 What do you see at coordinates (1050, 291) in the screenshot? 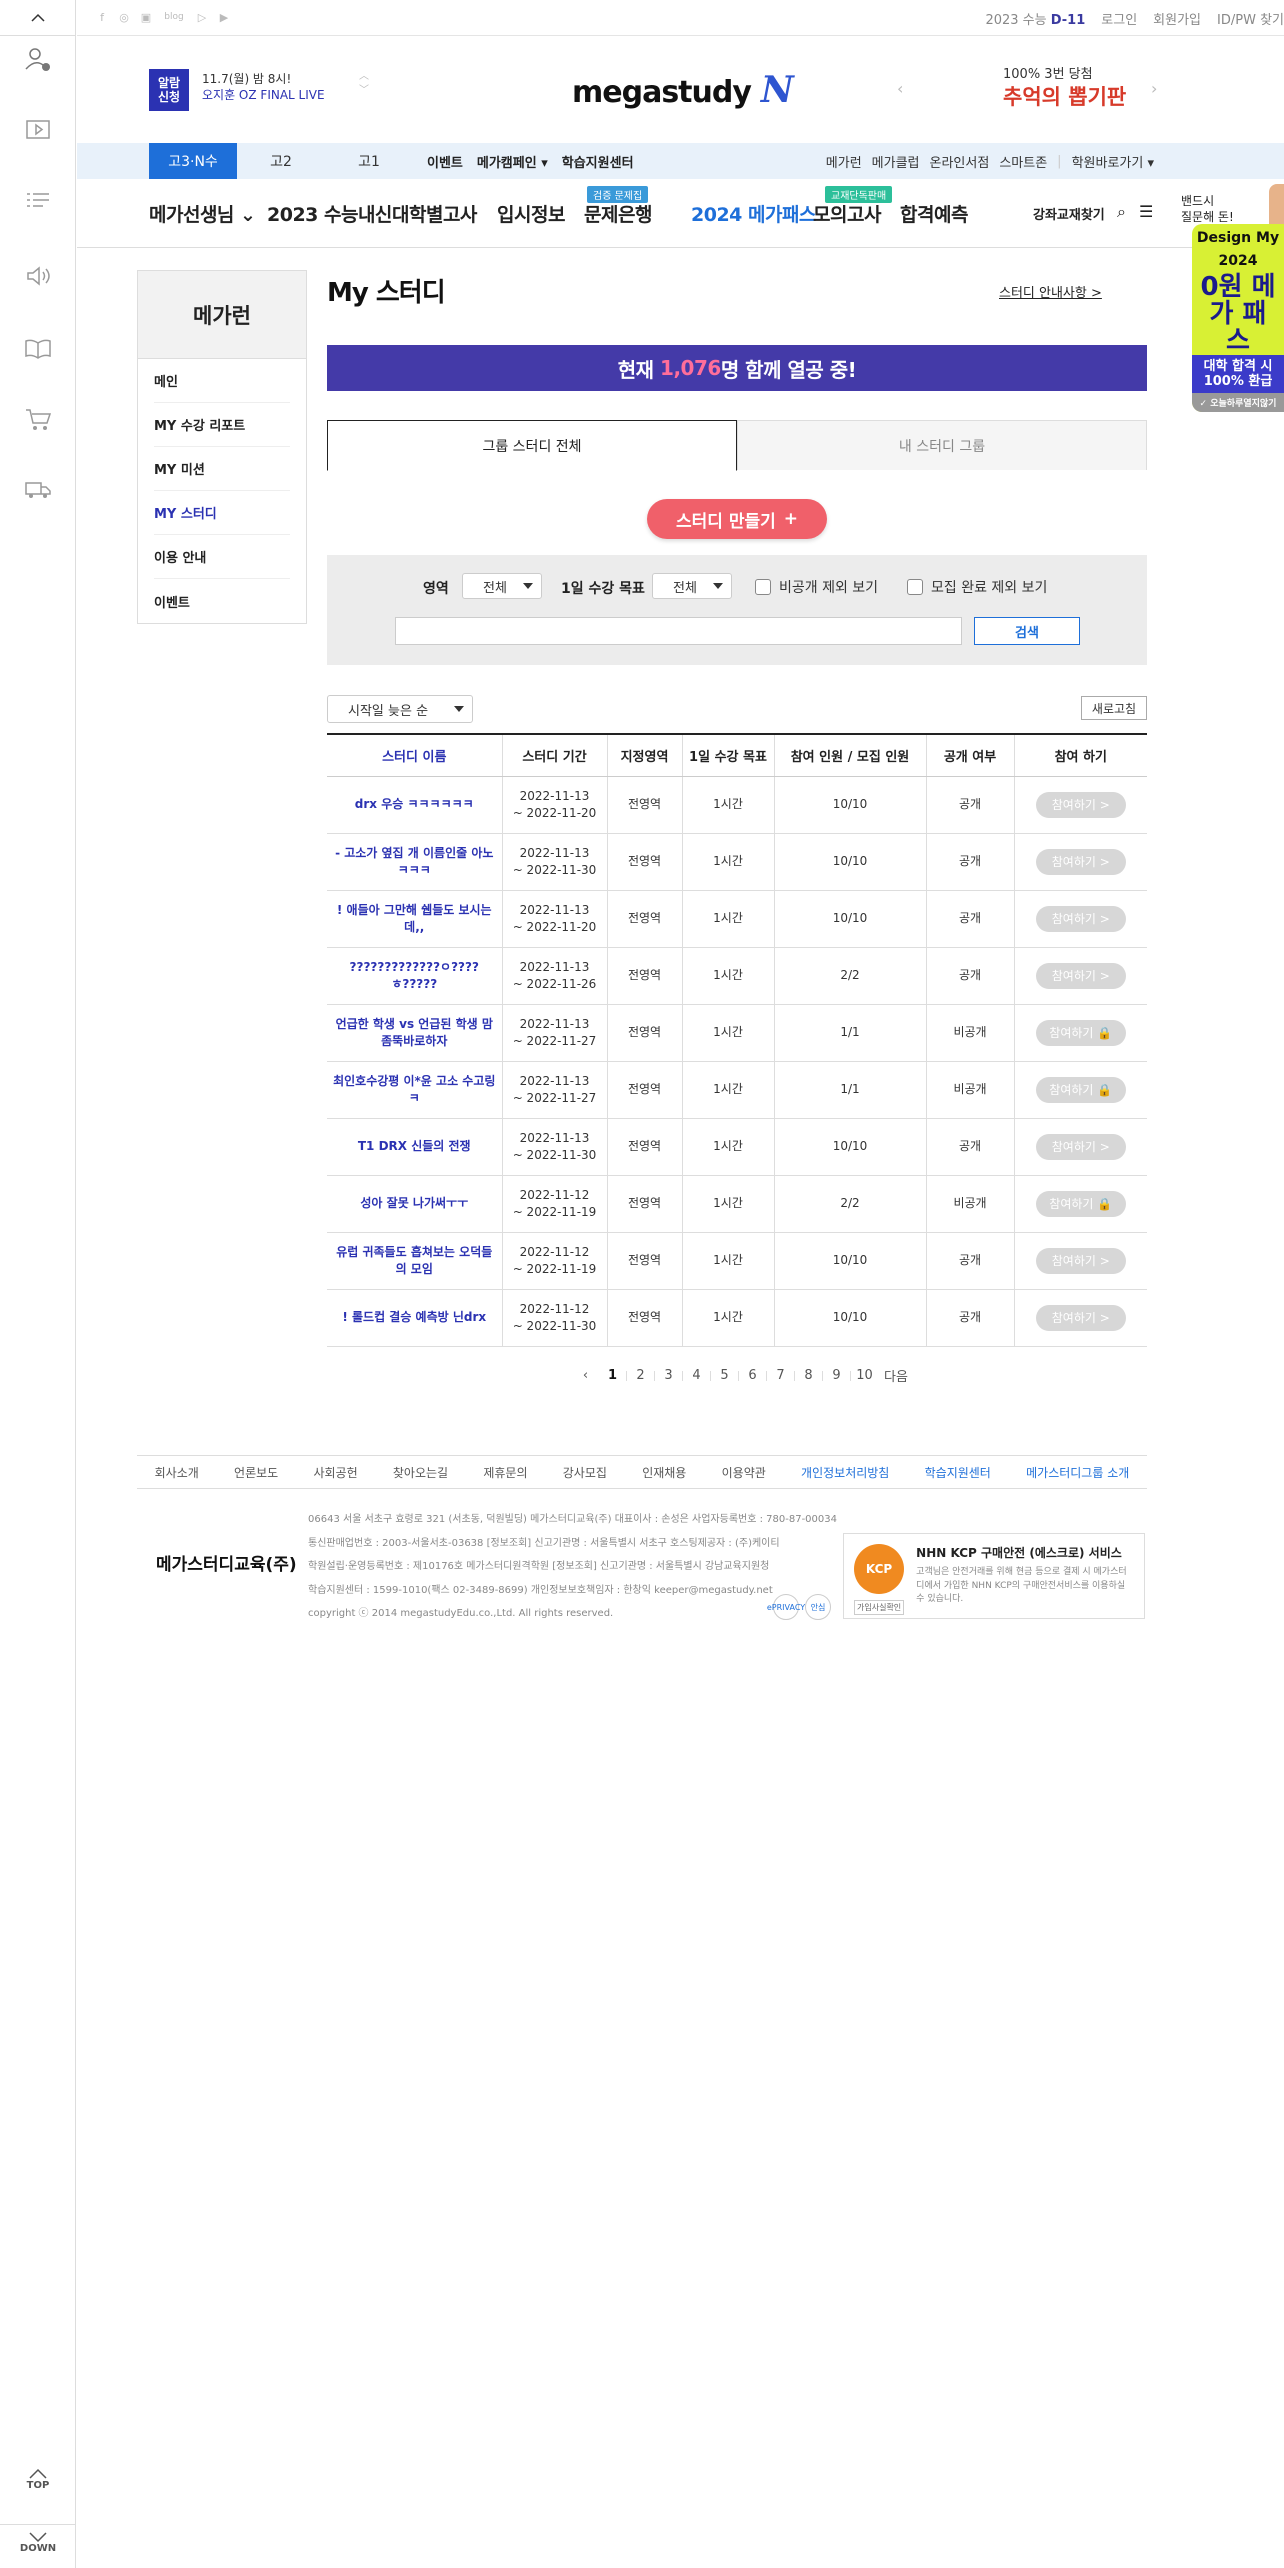
I see `study-guide-link: 스터디 안내사항 >` at bounding box center [1050, 291].